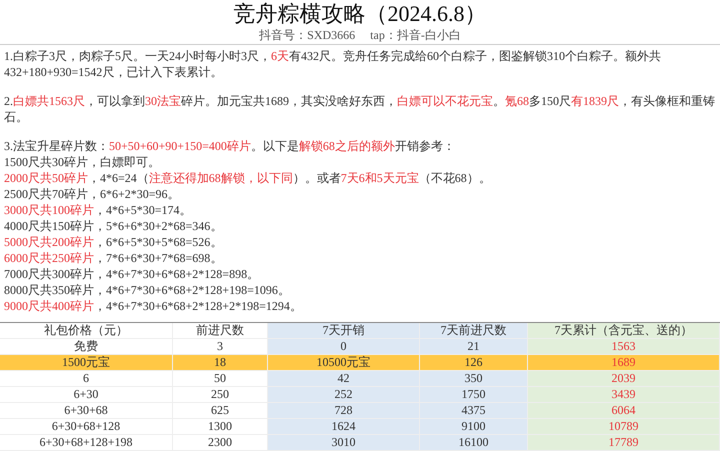  What do you see at coordinates (474, 443) in the screenshot?
I see `table-cell: 16100` at bounding box center [474, 443].